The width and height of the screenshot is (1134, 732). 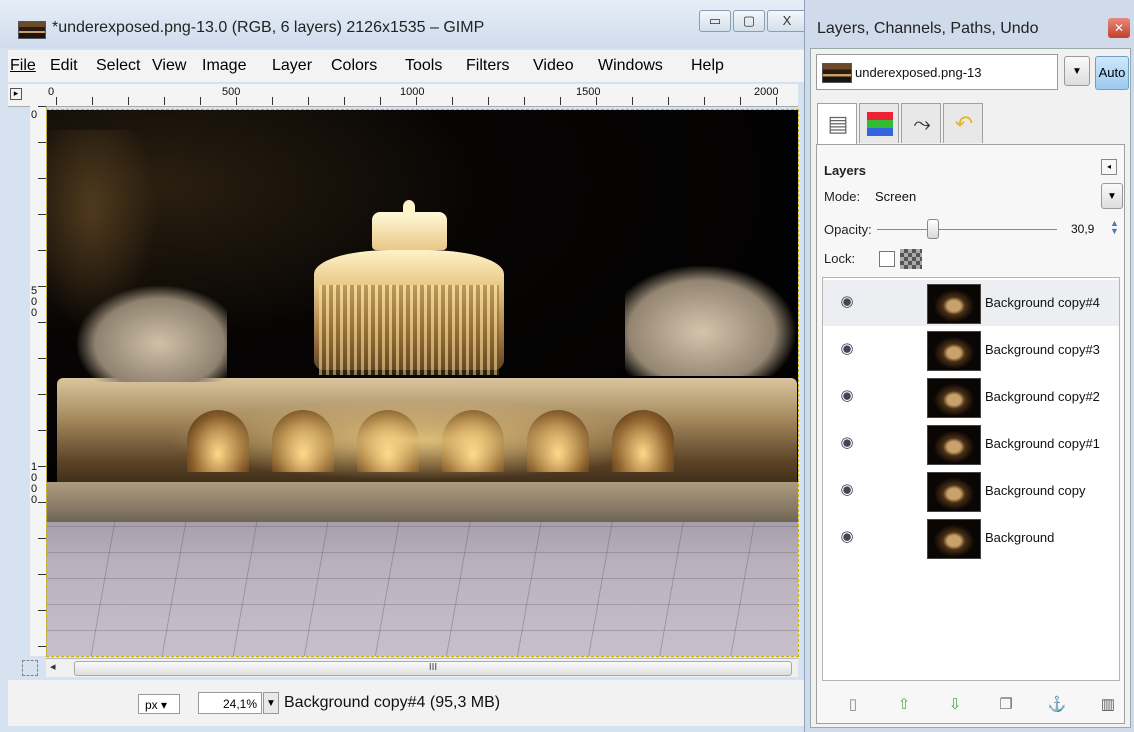 I want to click on unit-value: px, so click(x=151, y=705).